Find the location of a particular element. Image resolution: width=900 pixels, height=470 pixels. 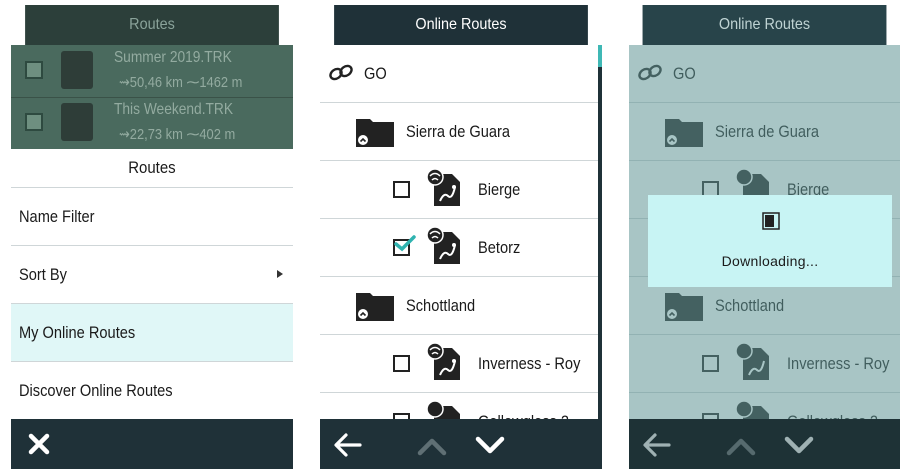

route-name: This Weekend.TRK is located at coordinates (174, 109).